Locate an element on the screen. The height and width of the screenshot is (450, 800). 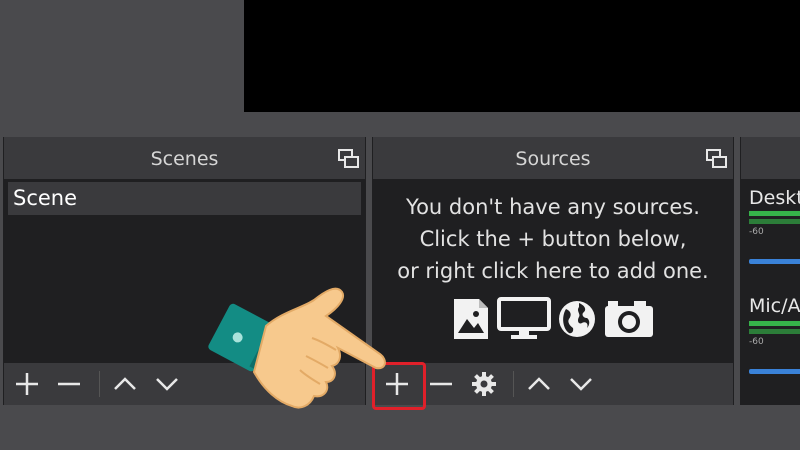
camera-icon is located at coordinates (629, 319).